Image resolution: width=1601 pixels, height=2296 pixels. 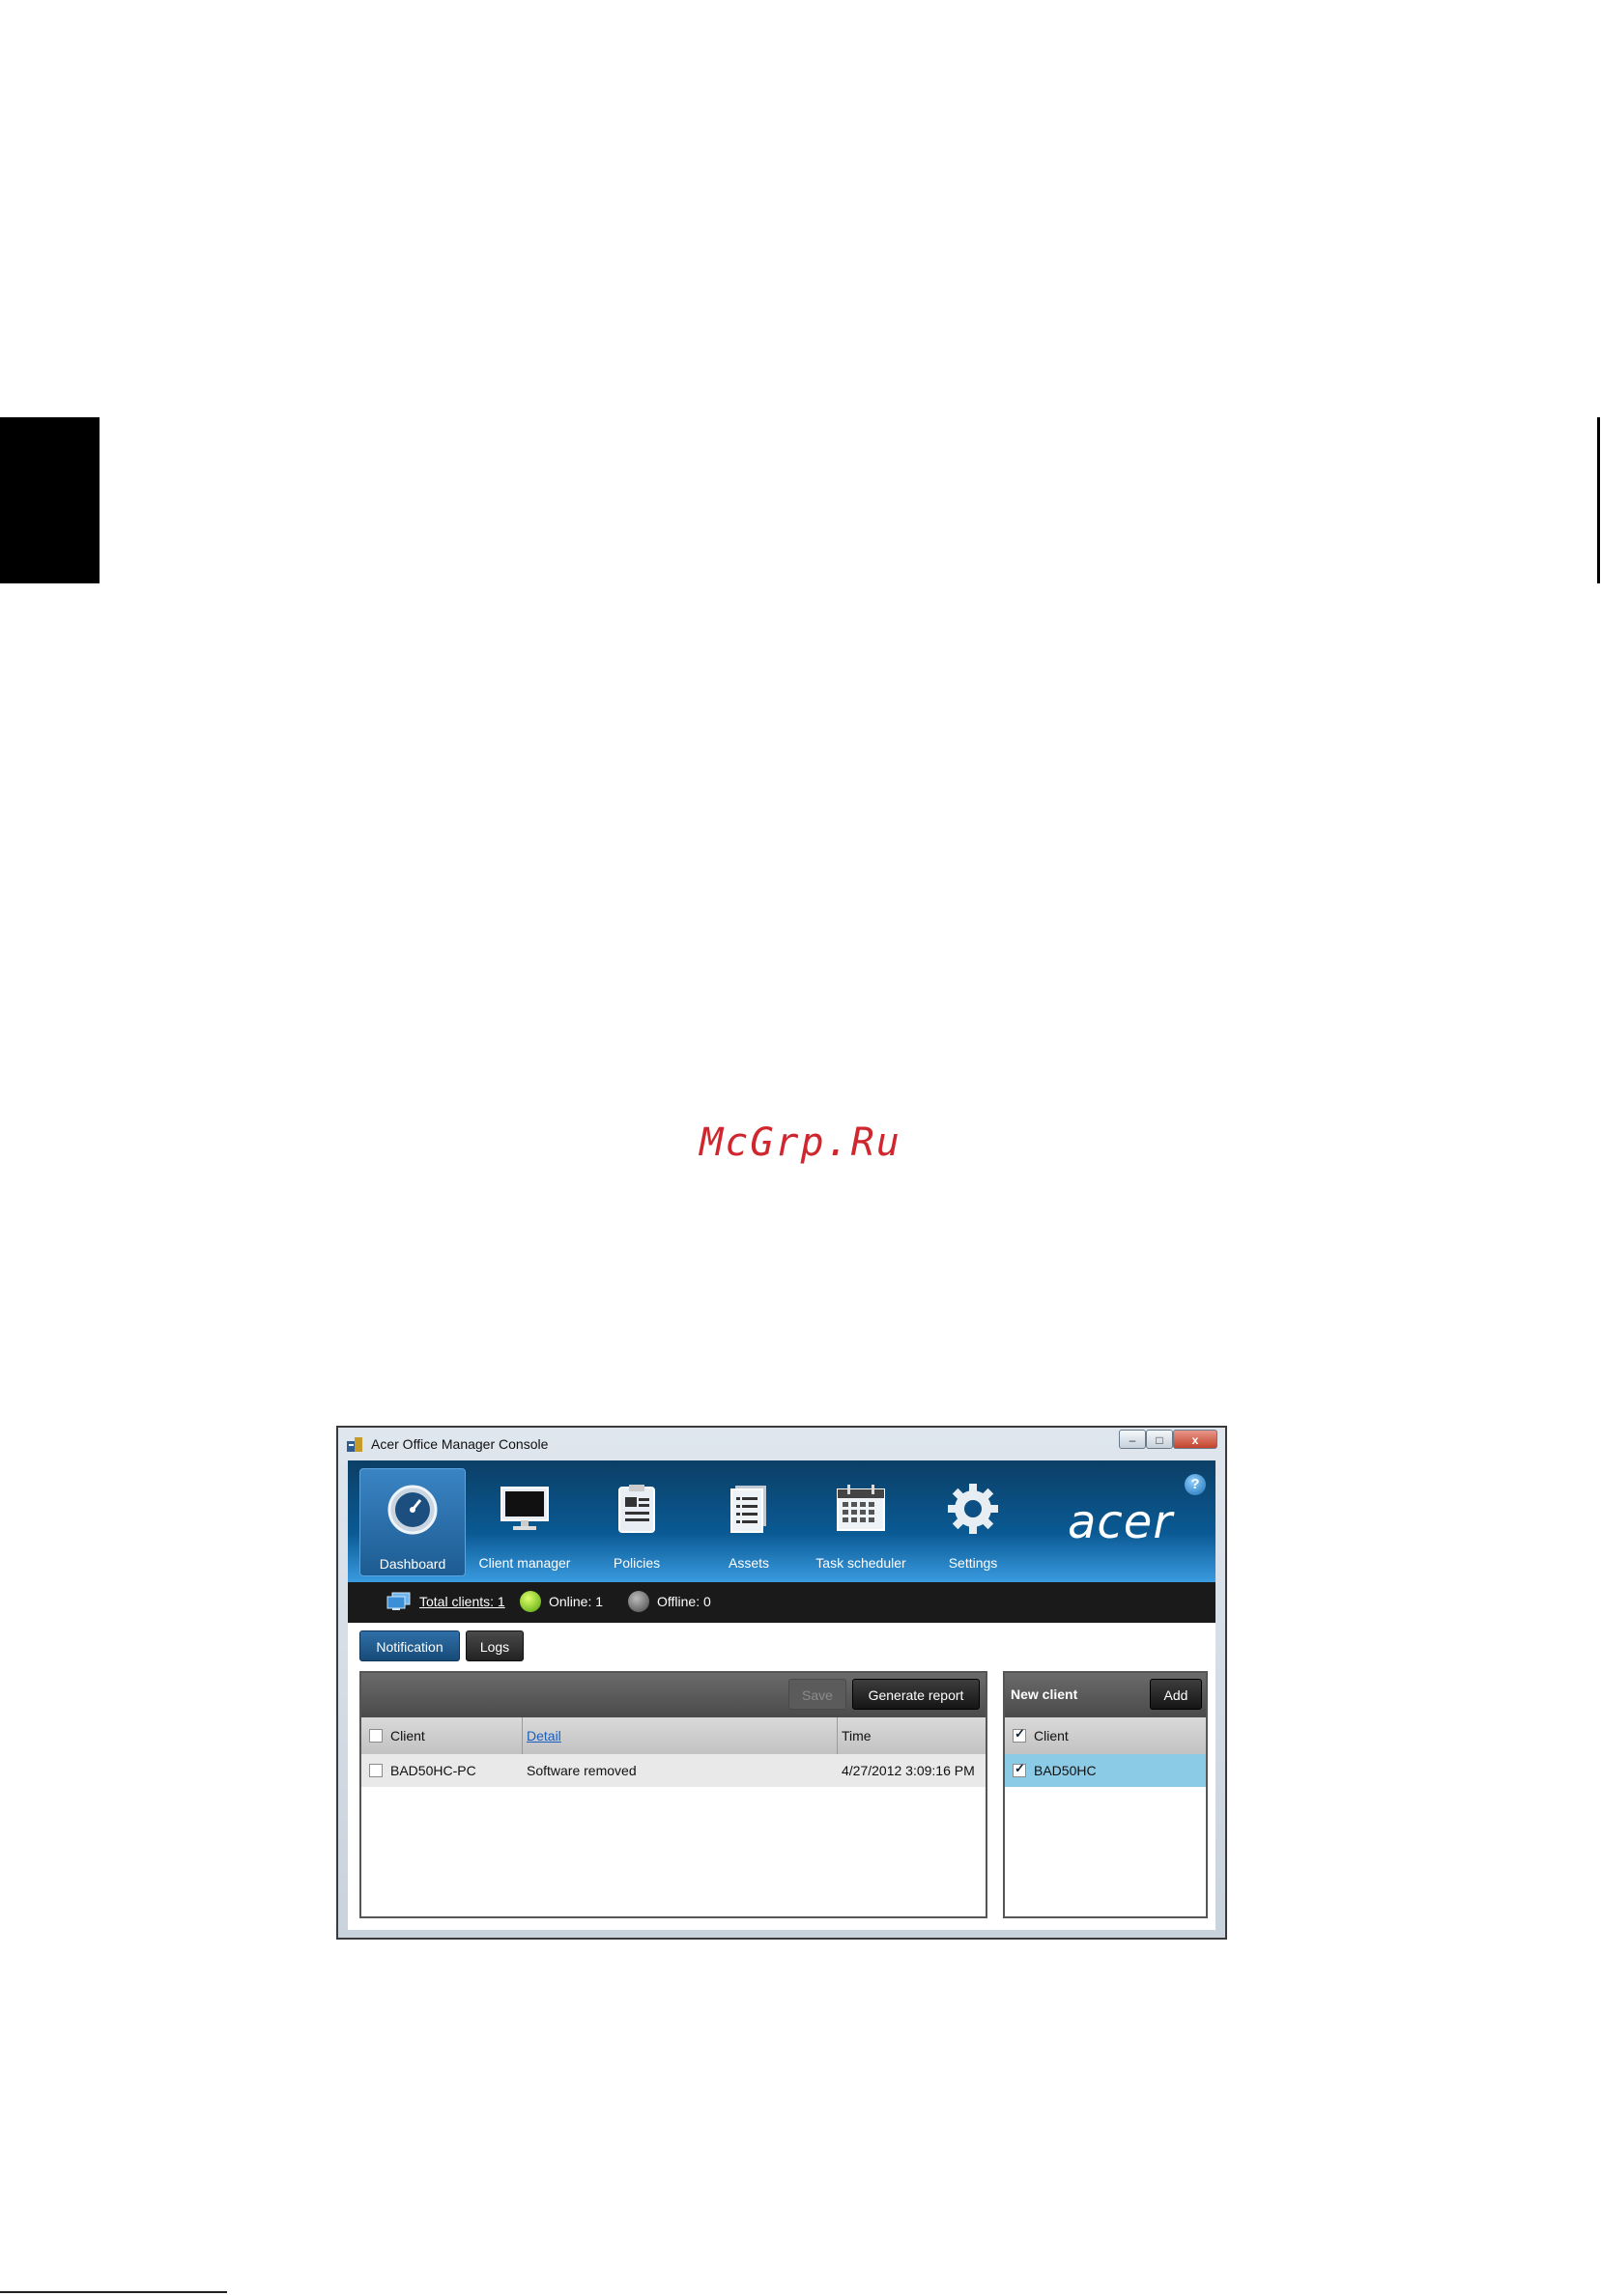 What do you see at coordinates (1132, 1439) in the screenshot?
I see `minimize-button: –` at bounding box center [1132, 1439].